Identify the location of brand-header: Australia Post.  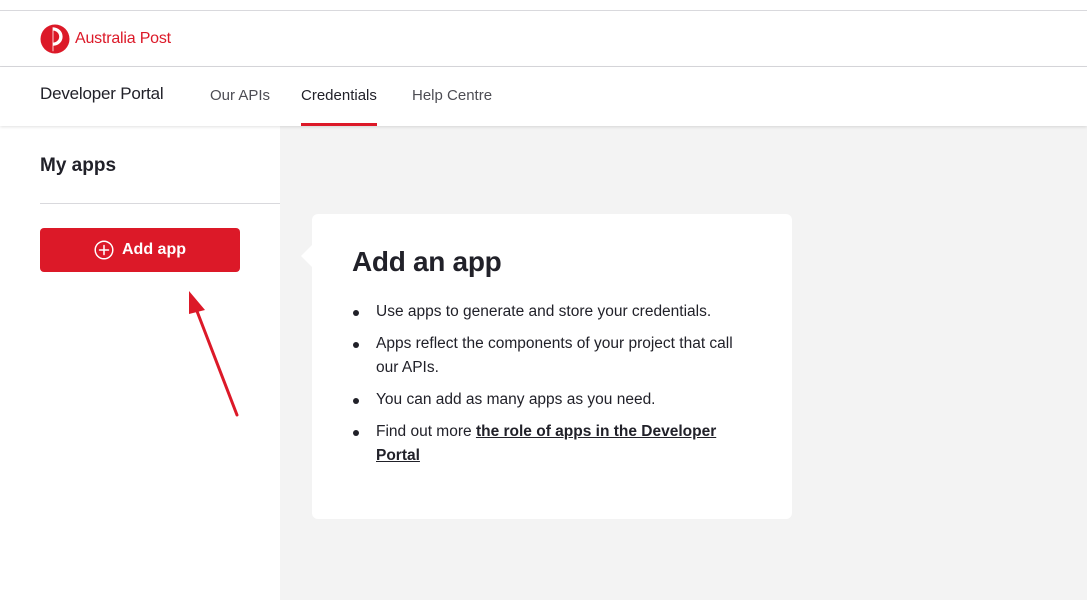
(543, 39).